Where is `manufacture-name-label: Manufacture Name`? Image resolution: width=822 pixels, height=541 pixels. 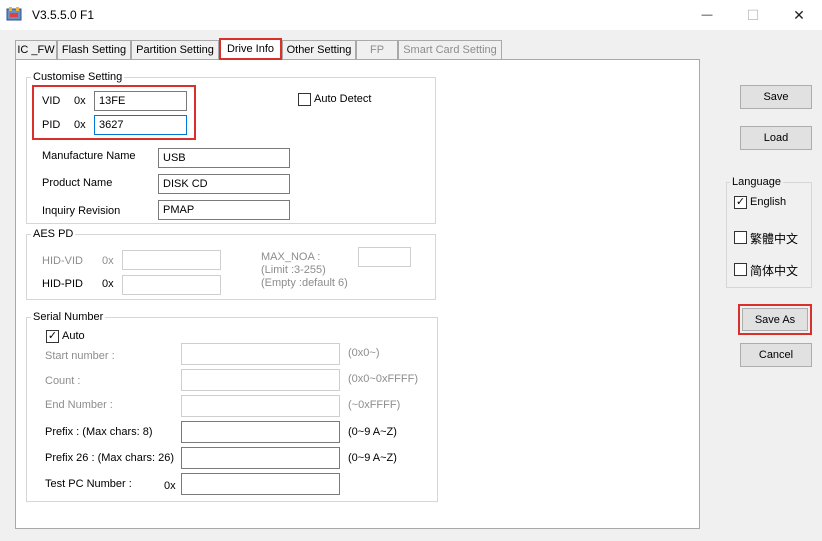
manufacture-name-label: Manufacture Name is located at coordinates (89, 156).